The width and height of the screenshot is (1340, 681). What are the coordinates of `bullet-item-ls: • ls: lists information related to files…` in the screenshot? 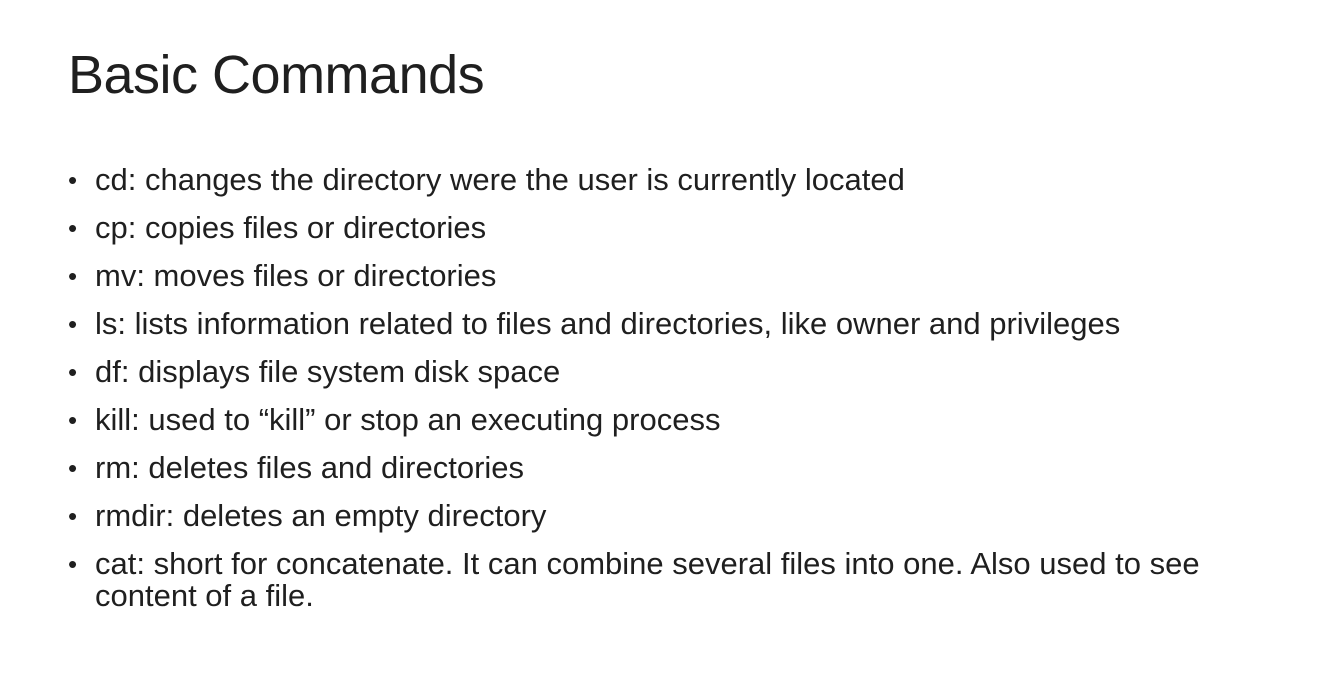 It's located at (688, 324).